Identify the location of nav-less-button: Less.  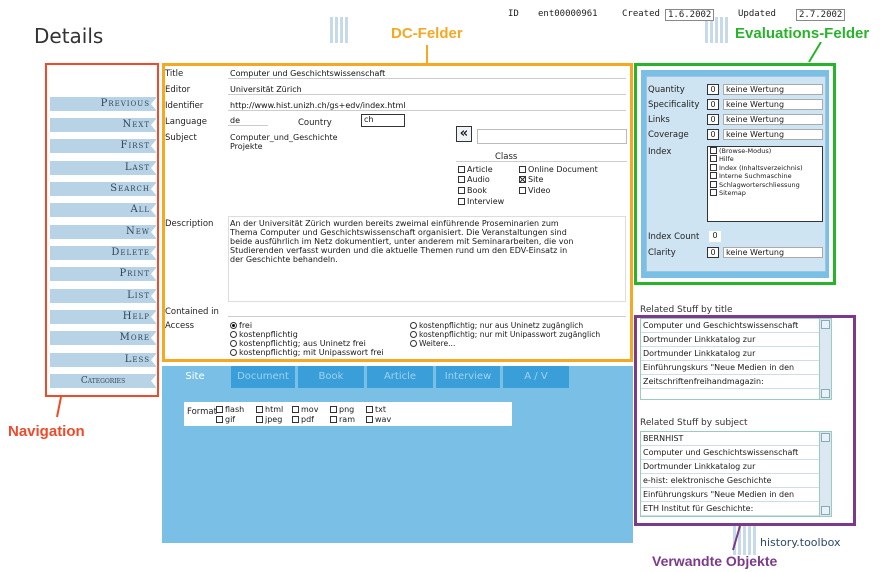
(103, 360).